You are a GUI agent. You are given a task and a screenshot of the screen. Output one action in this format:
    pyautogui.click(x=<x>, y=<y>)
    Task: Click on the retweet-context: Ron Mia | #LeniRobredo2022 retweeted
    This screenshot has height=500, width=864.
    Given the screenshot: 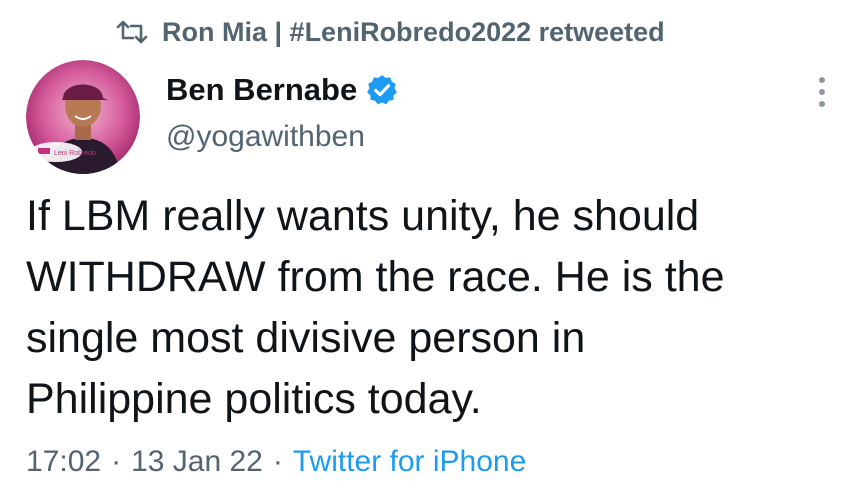 What is the action you would take?
    pyautogui.click(x=390, y=32)
    